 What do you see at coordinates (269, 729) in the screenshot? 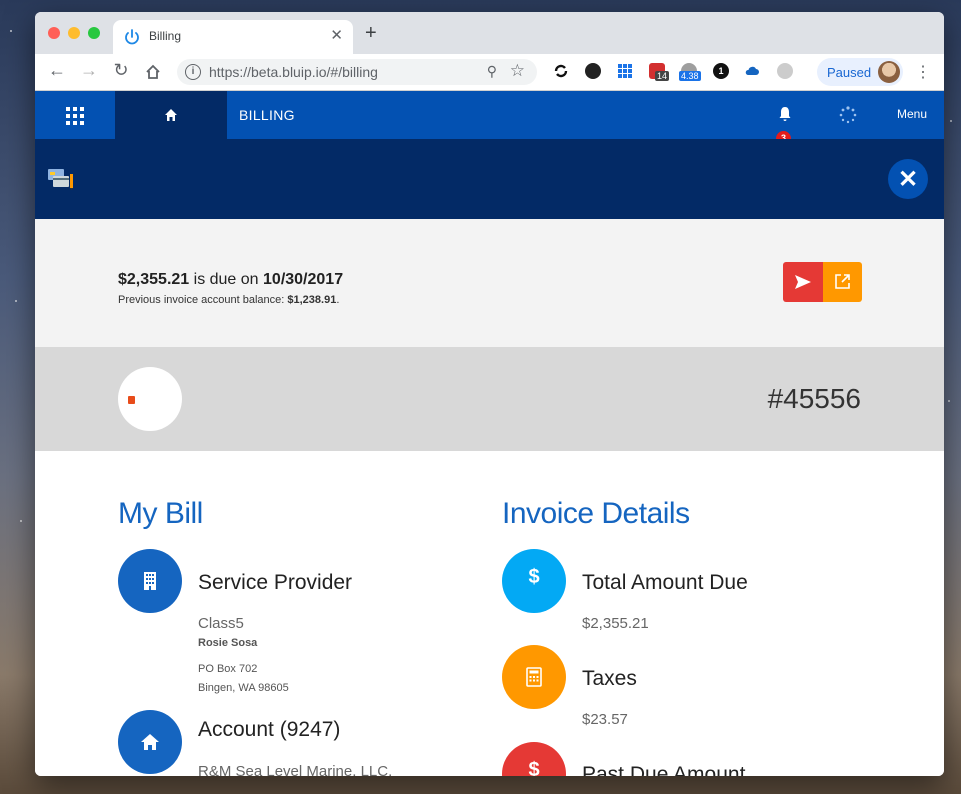
I see `account-title: Account (9247)` at bounding box center [269, 729].